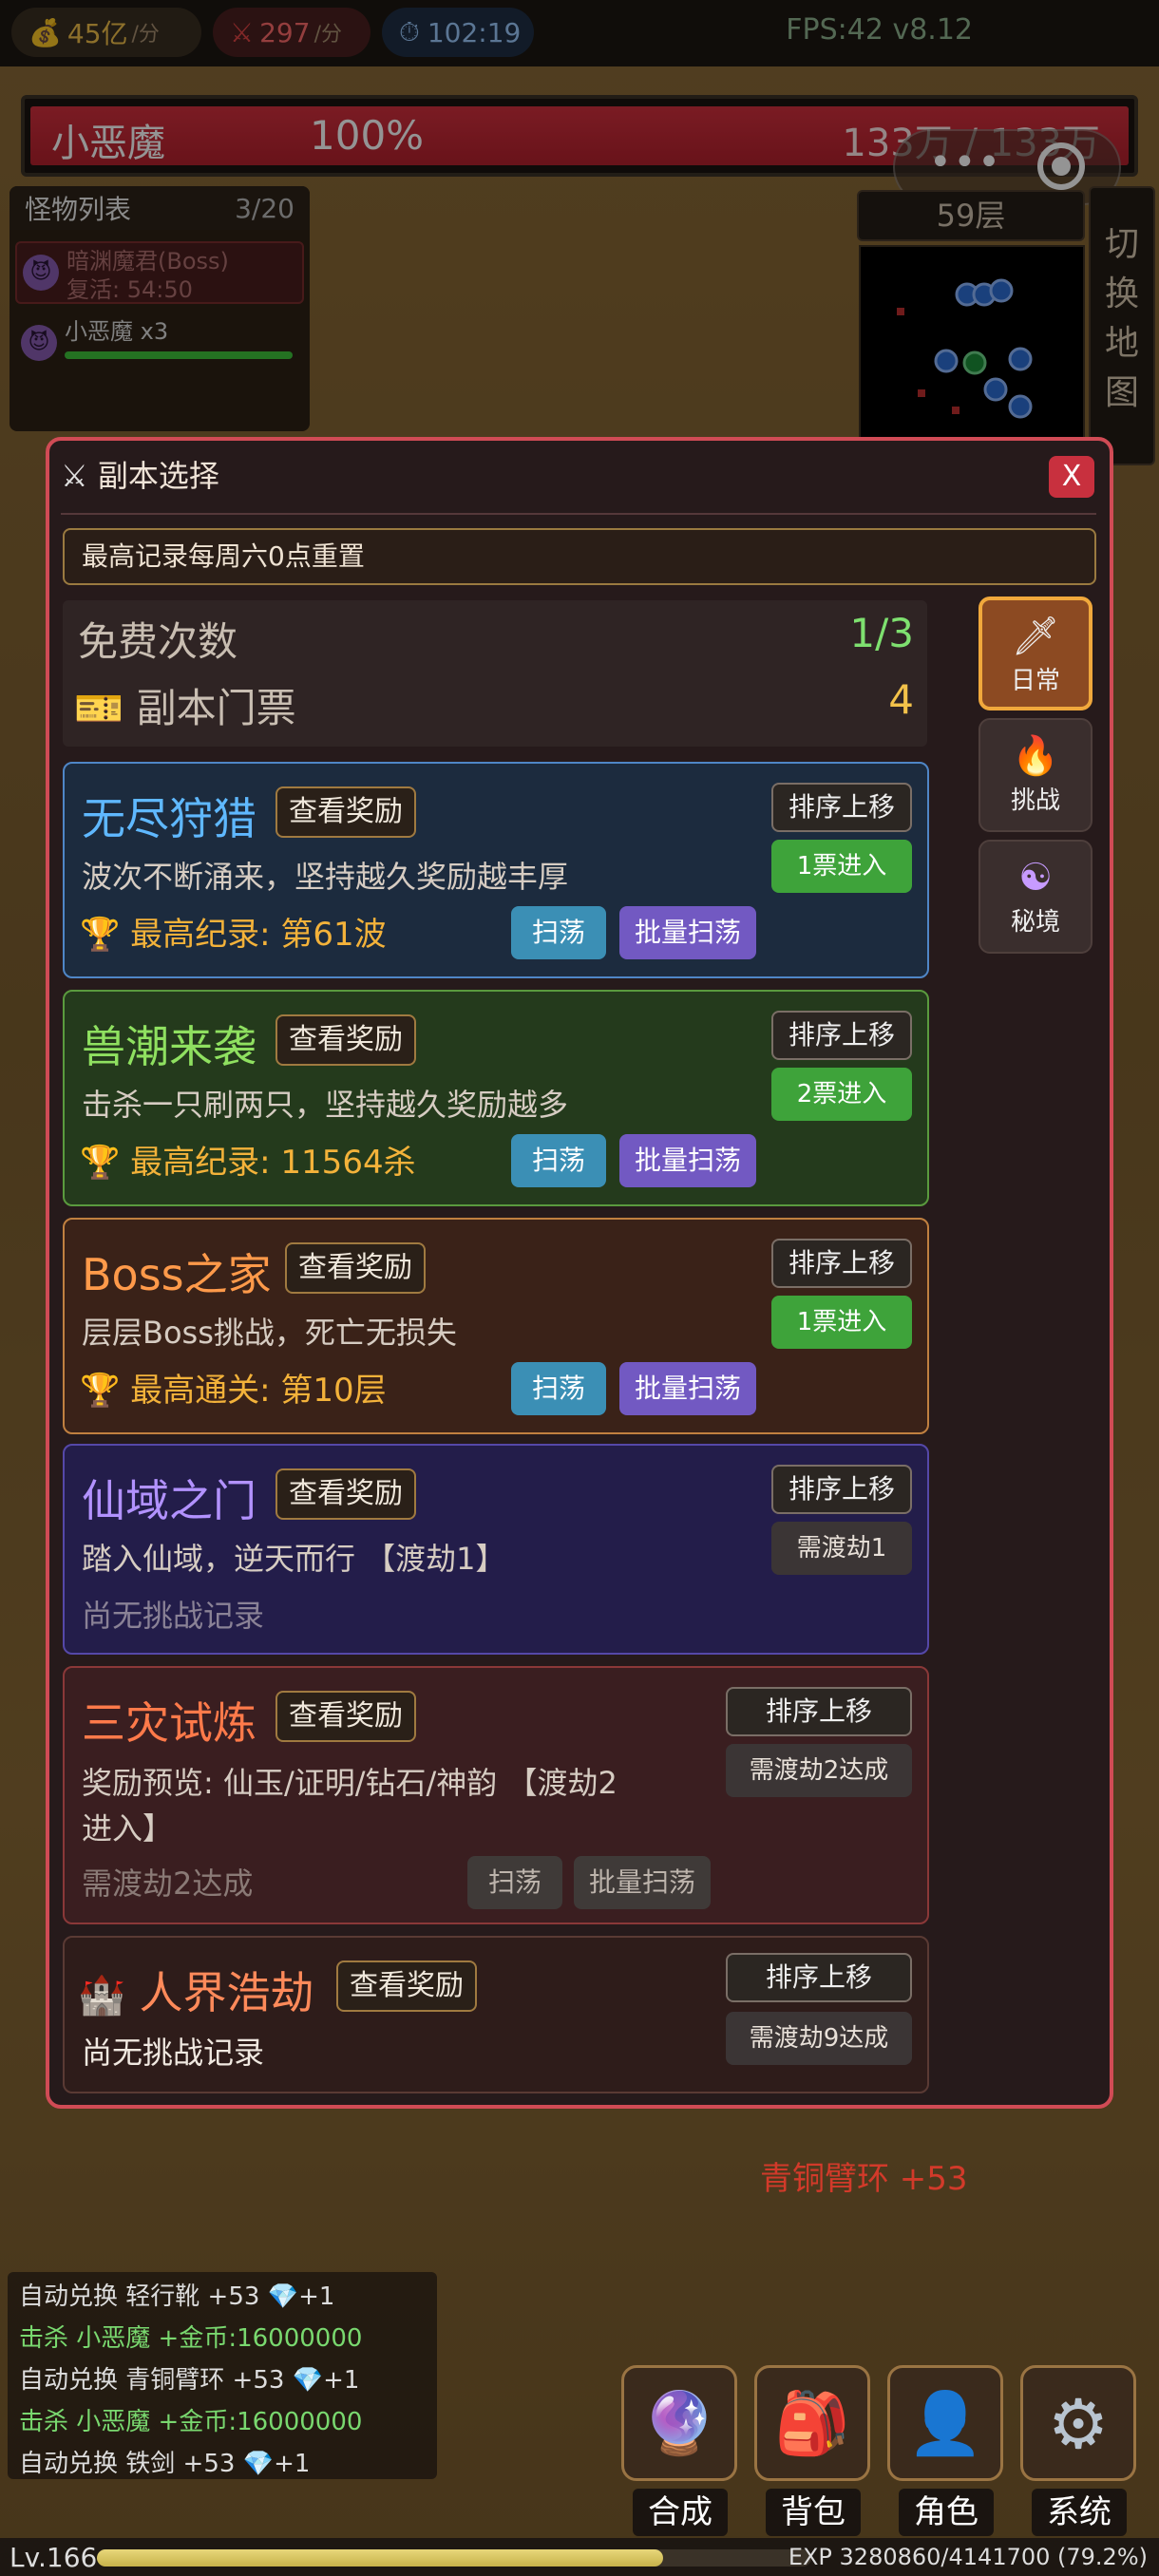  What do you see at coordinates (813, 2512) in the screenshot?
I see `nav-backpack-label: 背包` at bounding box center [813, 2512].